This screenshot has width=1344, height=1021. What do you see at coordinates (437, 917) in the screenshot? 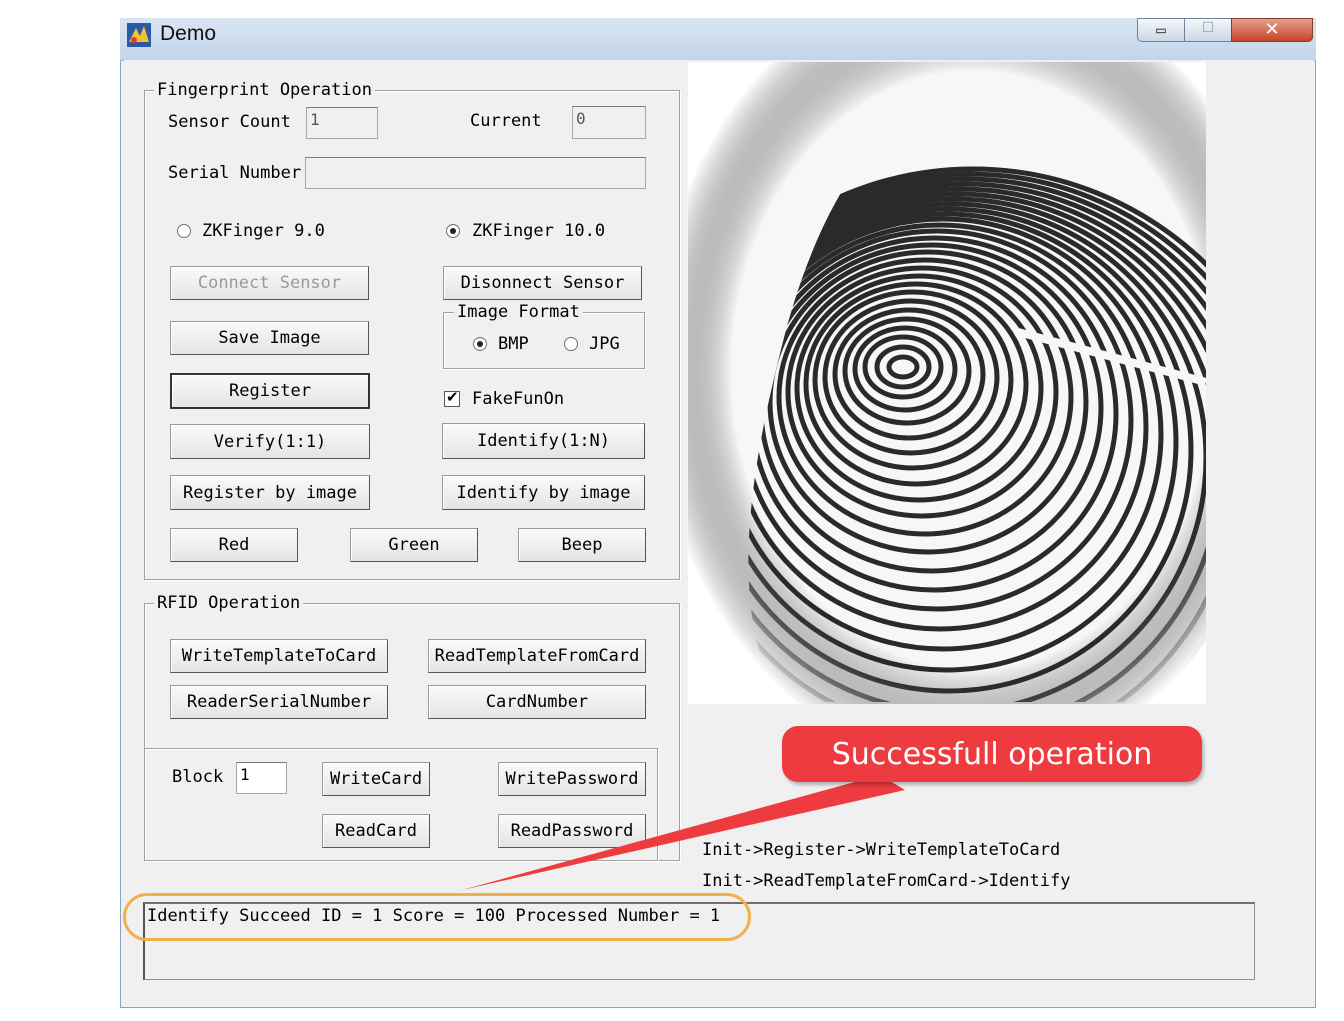
I see `log-highlight-ring` at bounding box center [437, 917].